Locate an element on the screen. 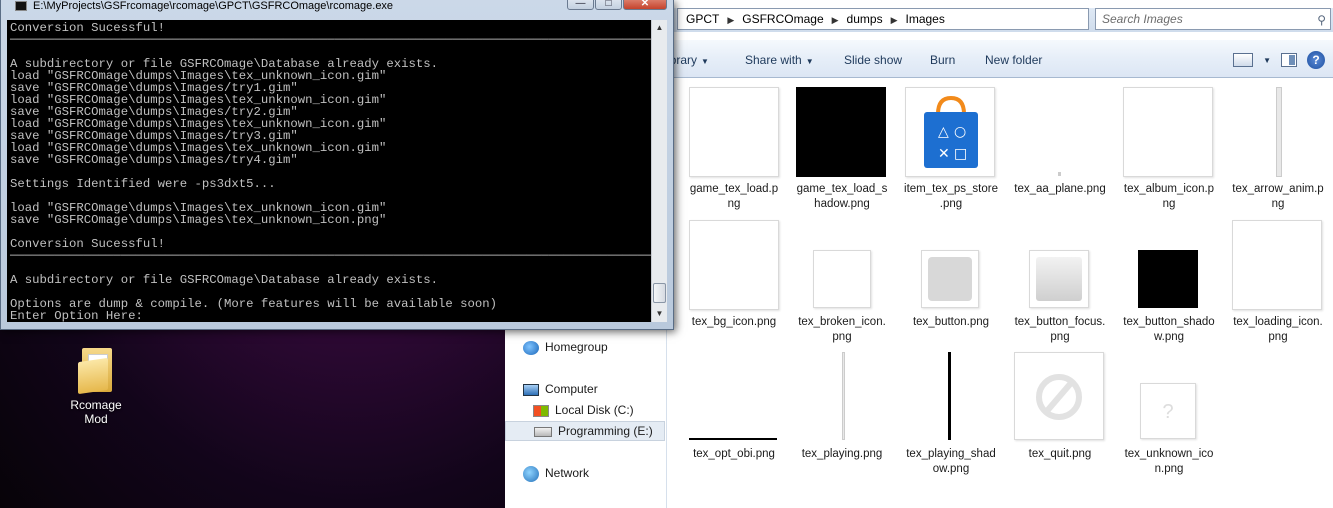  file-name-line1: tex_broken_icon. is located at coordinates (842, 322).